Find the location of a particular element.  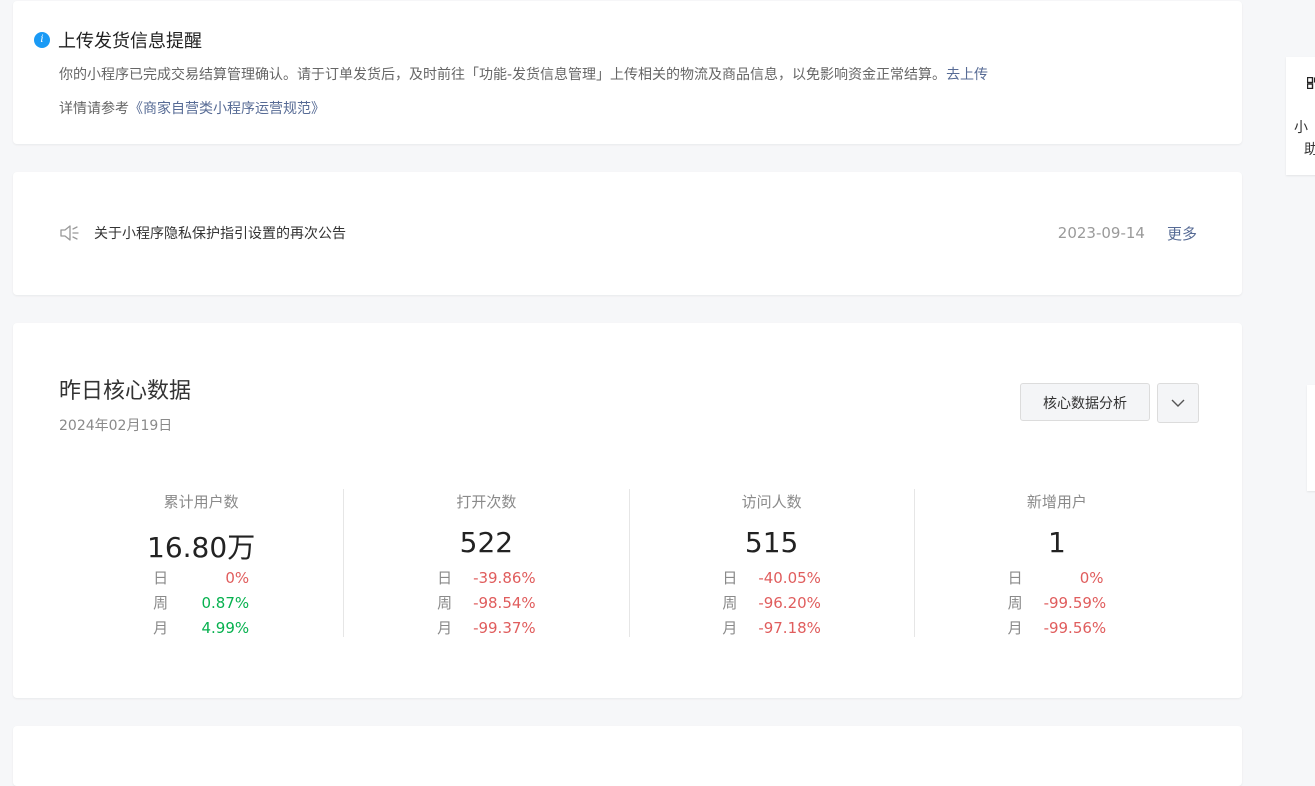

announcement-row: 关于小程序隐私保护指引设置的再次公告 2023-09-14 更多 is located at coordinates (628, 233).